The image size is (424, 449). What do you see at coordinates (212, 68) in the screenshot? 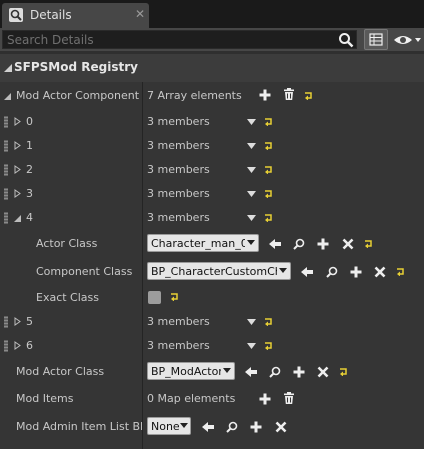
I see `category-header: SFPSMod Registry` at bounding box center [212, 68].